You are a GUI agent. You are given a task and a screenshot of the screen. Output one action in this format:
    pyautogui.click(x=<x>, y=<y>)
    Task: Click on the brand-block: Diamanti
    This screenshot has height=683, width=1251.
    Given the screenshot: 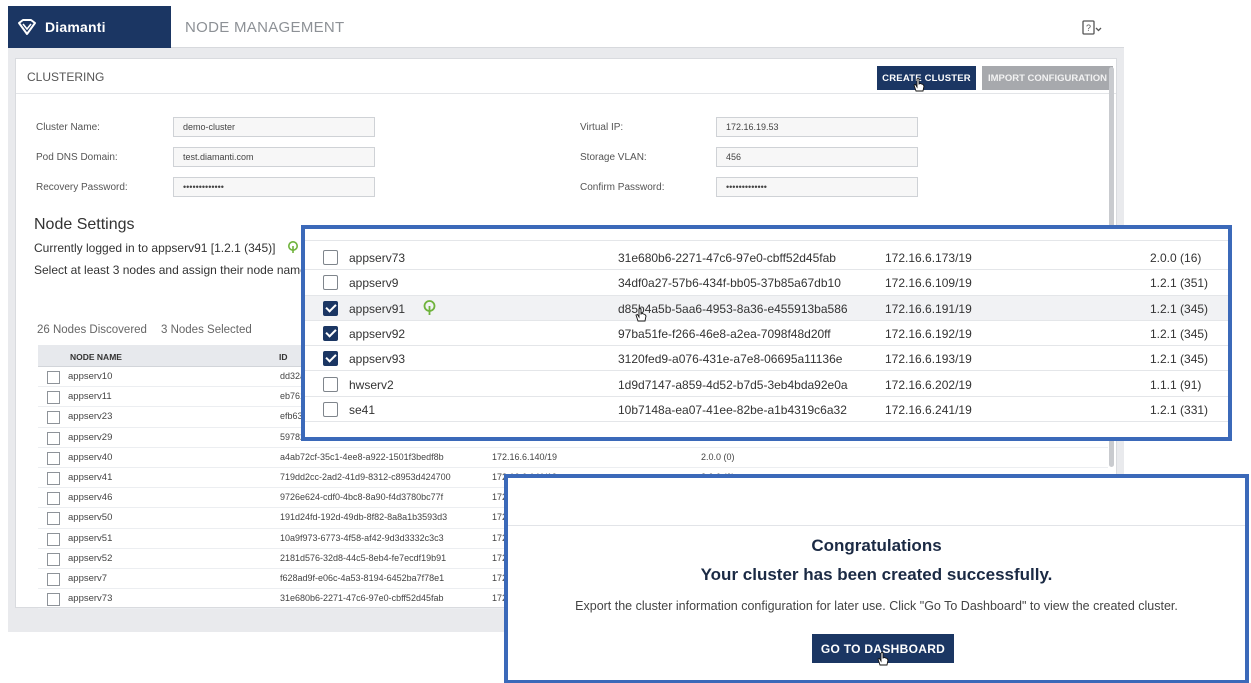 What is the action you would take?
    pyautogui.click(x=89, y=27)
    